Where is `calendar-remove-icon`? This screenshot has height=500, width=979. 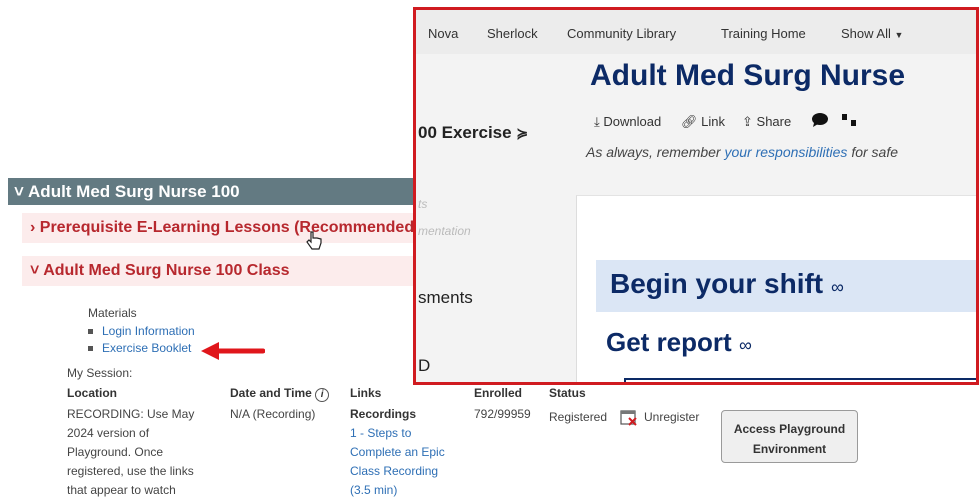 calendar-remove-icon is located at coordinates (629, 419).